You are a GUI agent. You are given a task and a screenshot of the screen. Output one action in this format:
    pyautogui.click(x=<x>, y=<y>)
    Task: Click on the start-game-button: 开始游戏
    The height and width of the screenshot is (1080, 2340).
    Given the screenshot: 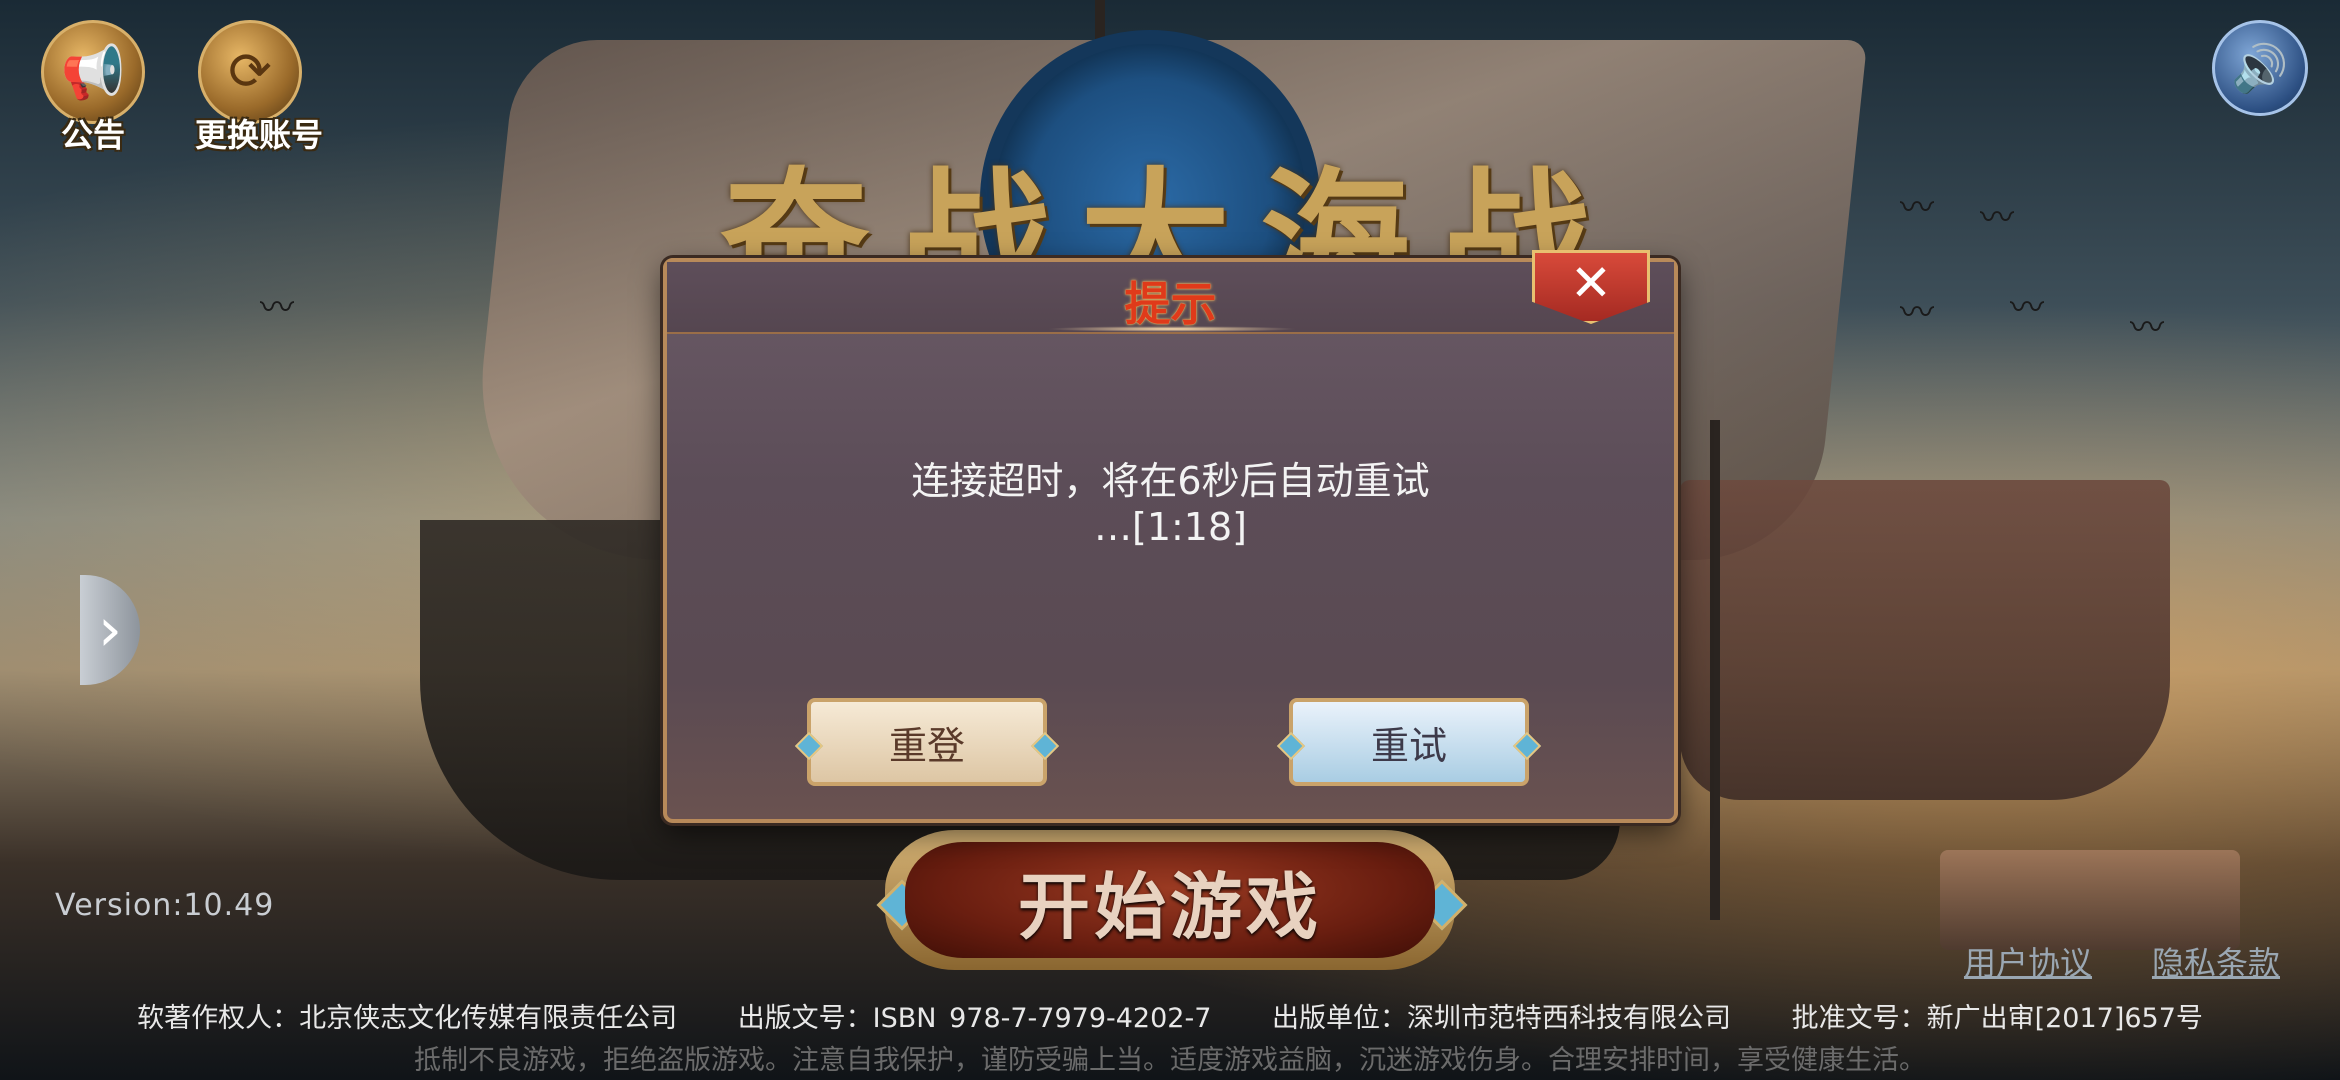 What is the action you would take?
    pyautogui.click(x=1170, y=900)
    